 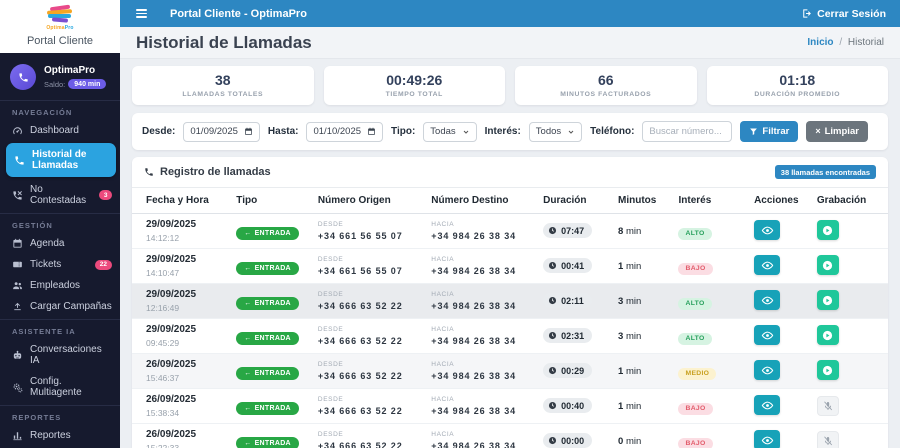 I want to click on breadcrumb-home-link: Inicio, so click(x=820, y=42).